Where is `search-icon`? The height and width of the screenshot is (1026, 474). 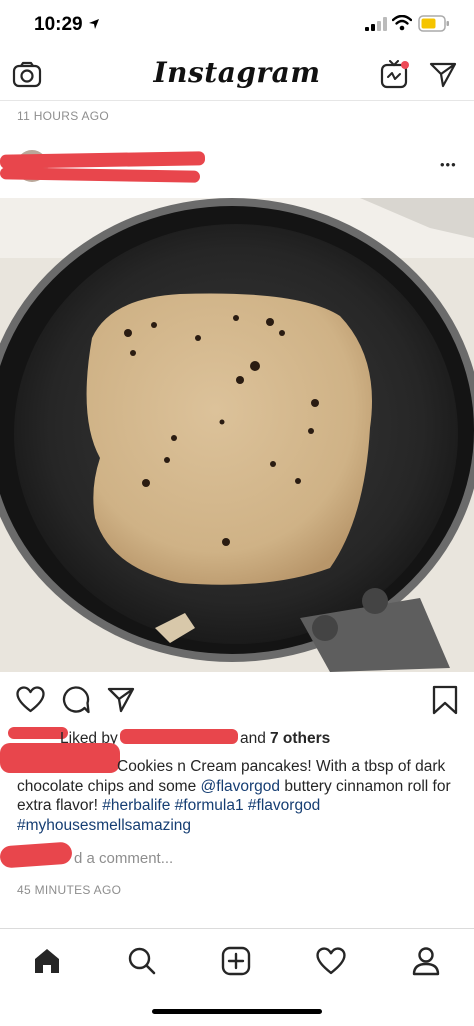
search-icon is located at coordinates (142, 961).